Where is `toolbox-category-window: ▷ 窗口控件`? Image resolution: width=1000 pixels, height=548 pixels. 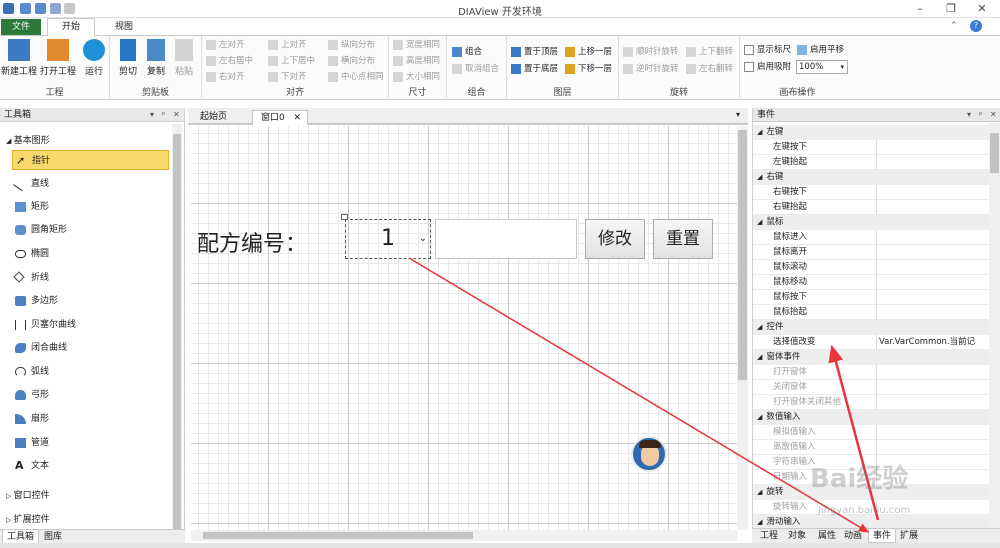
toolbox-category-window: ▷ 窗口控件 is located at coordinates (28, 494).